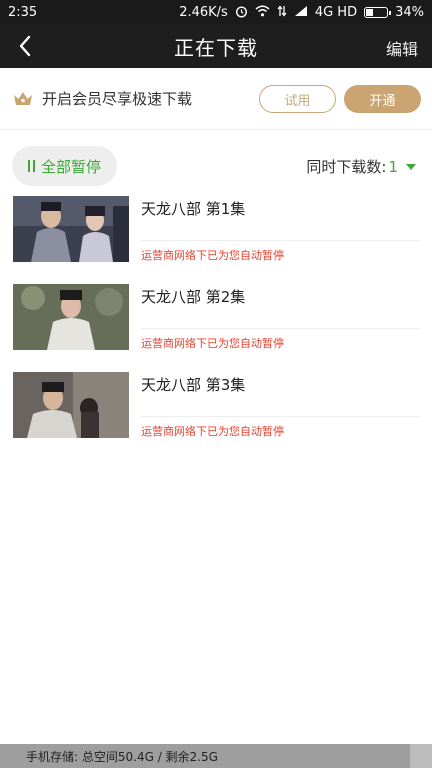  Describe the element at coordinates (70, 166) in the screenshot. I see `pause-all-label: 全部暂停` at that location.